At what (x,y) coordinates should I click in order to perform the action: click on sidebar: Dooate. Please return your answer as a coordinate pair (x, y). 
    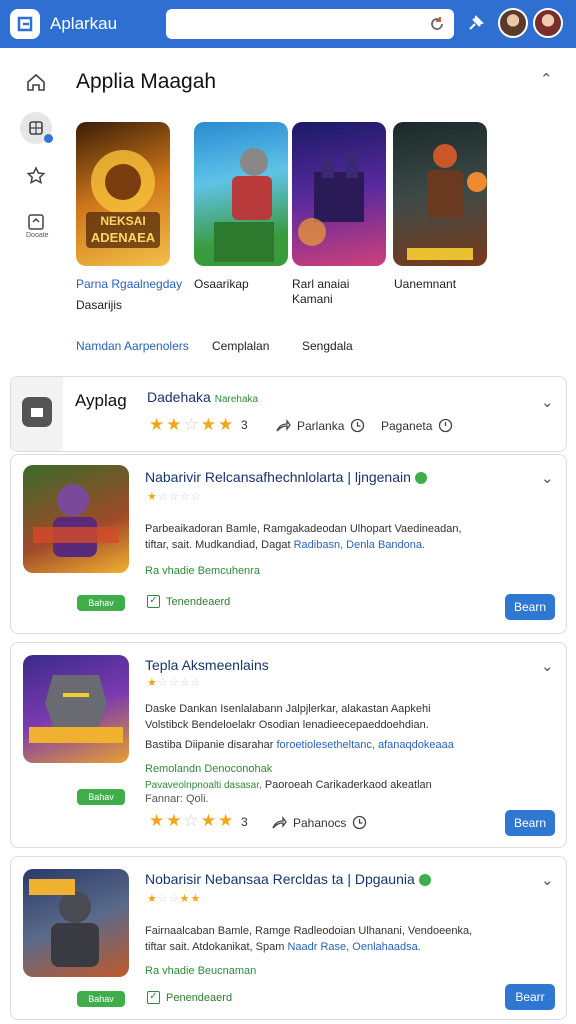
    Looking at the image, I should click on (31, 213).